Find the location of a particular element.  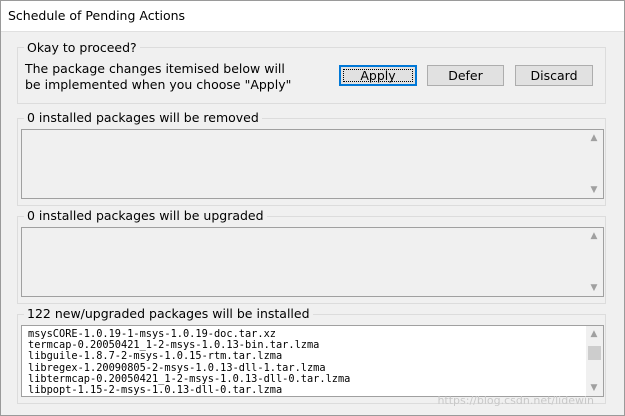

watermark: https://blog.csdn.net/lidewin is located at coordinates (515, 400).